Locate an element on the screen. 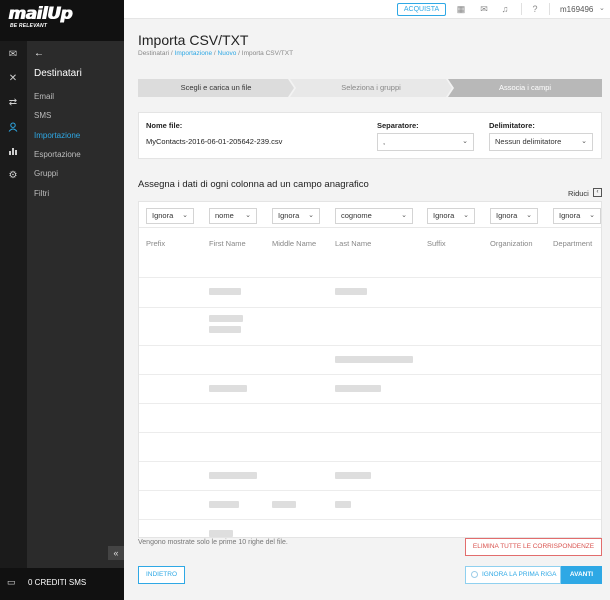  username: m169496 is located at coordinates (576, 9).